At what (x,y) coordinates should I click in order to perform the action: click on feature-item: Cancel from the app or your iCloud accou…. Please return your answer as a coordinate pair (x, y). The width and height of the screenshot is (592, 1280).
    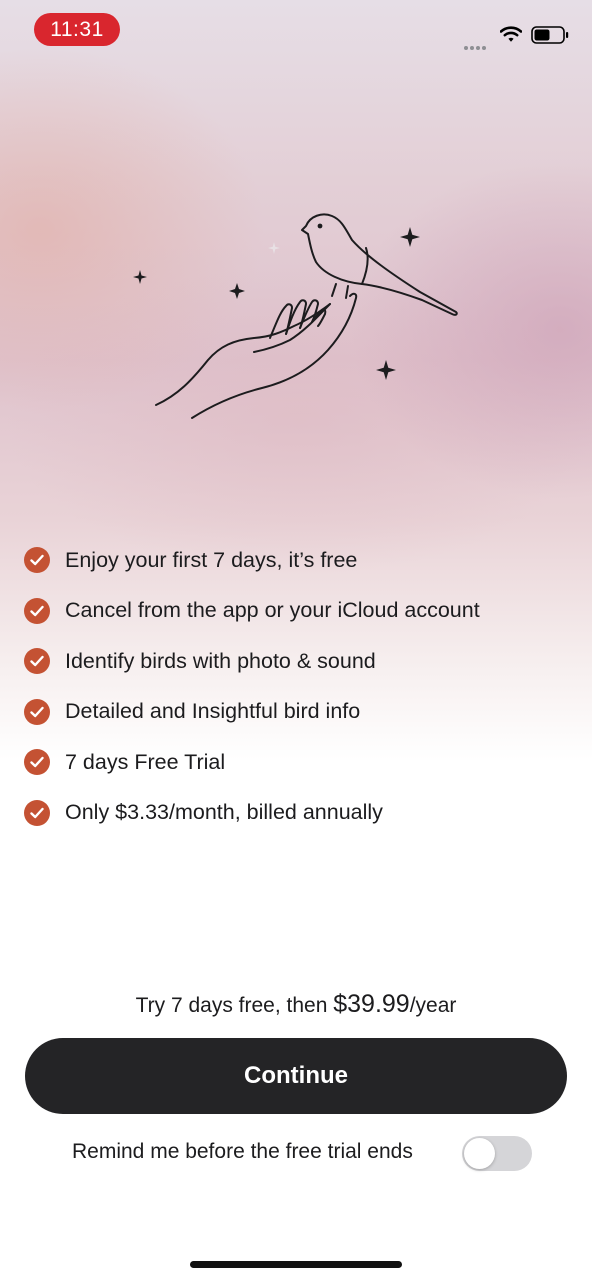
    Looking at the image, I should click on (304, 611).